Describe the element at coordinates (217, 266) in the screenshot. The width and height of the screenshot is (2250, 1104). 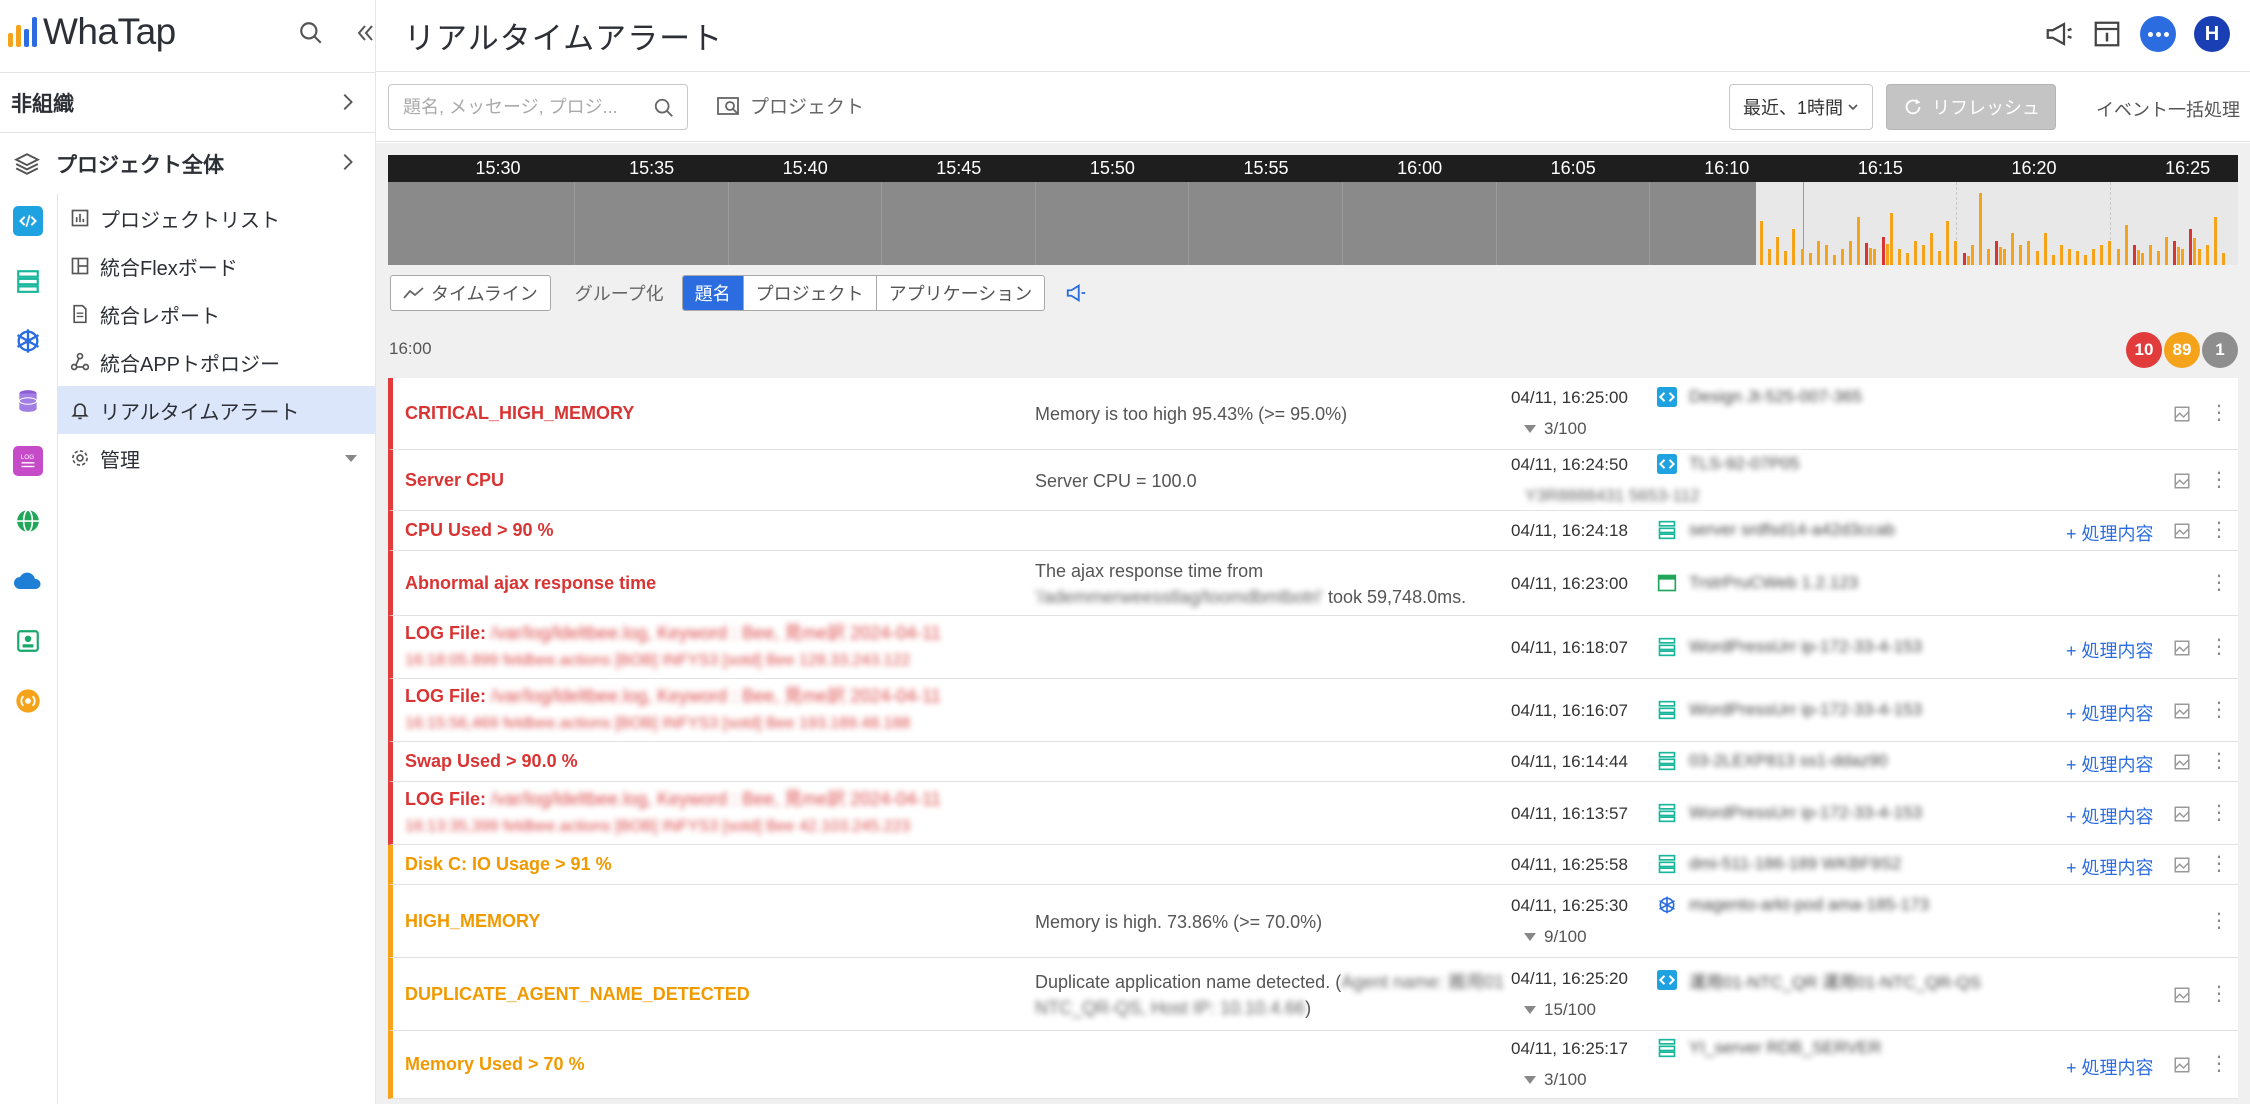
I see `menu-item-flexboard: 統合Flexボード` at that location.